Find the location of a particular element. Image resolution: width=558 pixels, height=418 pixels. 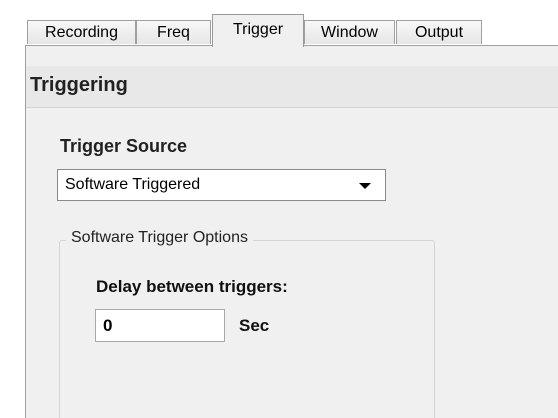

chevron-down-icon is located at coordinates (365, 186).